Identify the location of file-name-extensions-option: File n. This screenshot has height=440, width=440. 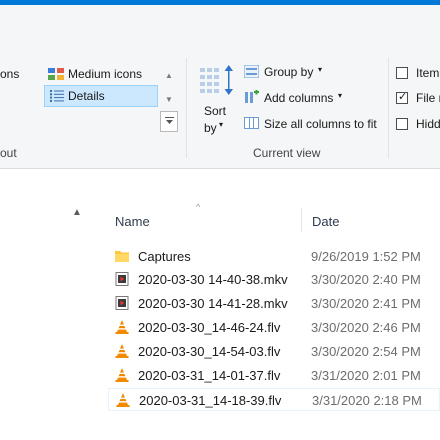
(418, 98).